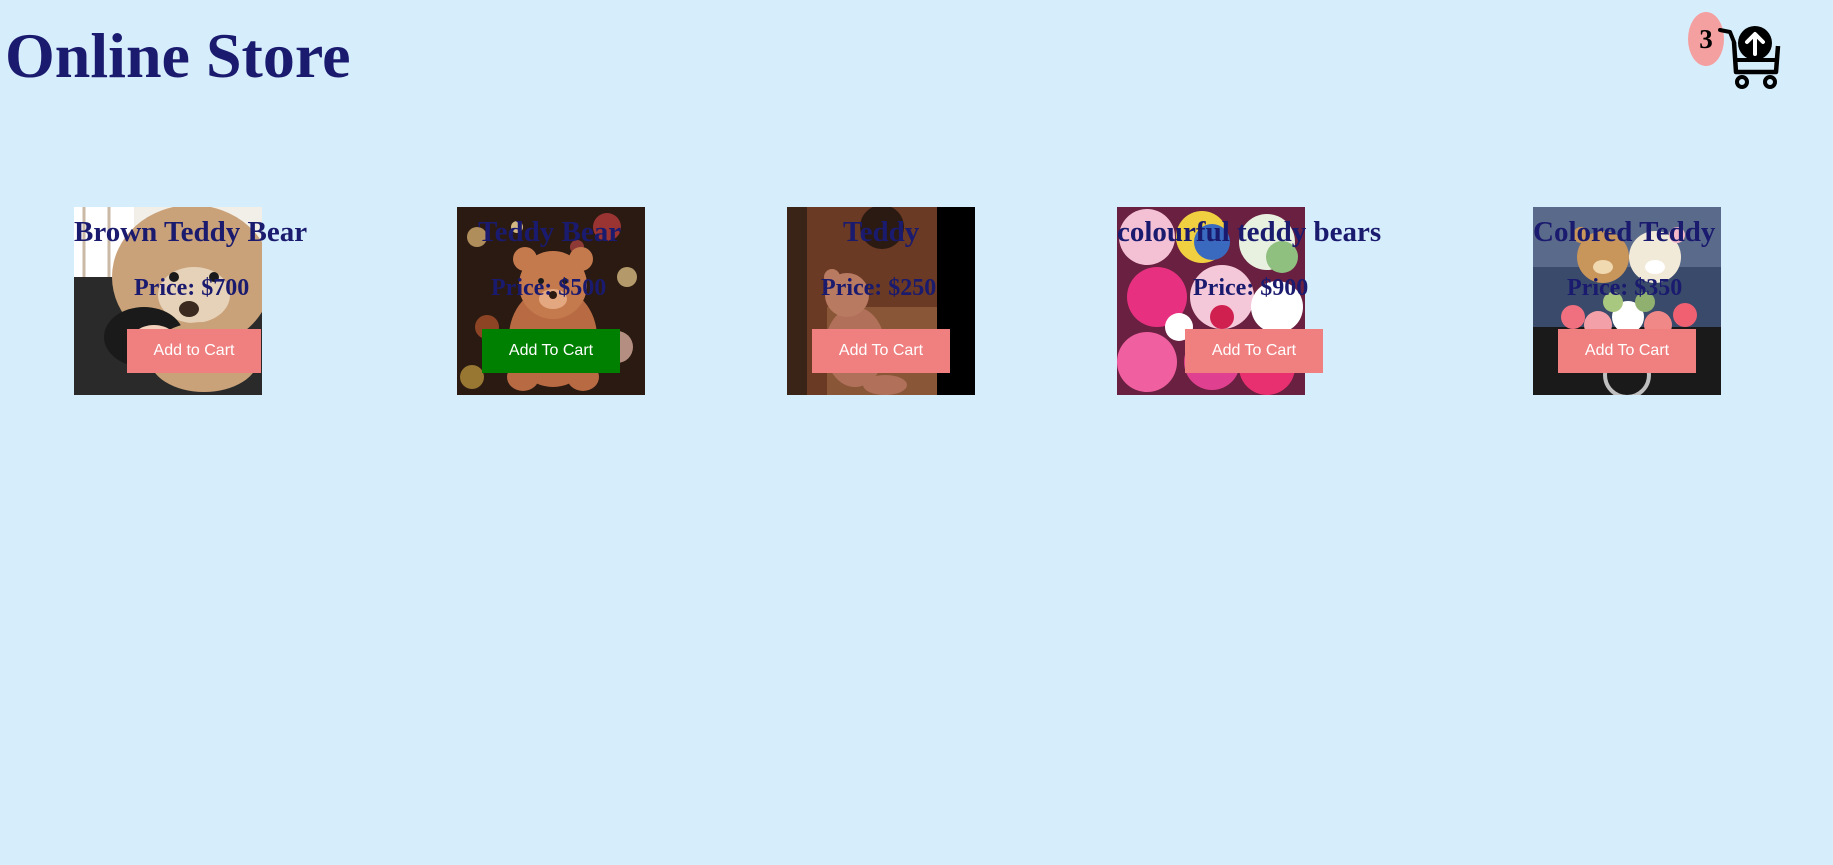 The height and width of the screenshot is (865, 1833). I want to click on cart-upload-icon, so click(1749, 57).